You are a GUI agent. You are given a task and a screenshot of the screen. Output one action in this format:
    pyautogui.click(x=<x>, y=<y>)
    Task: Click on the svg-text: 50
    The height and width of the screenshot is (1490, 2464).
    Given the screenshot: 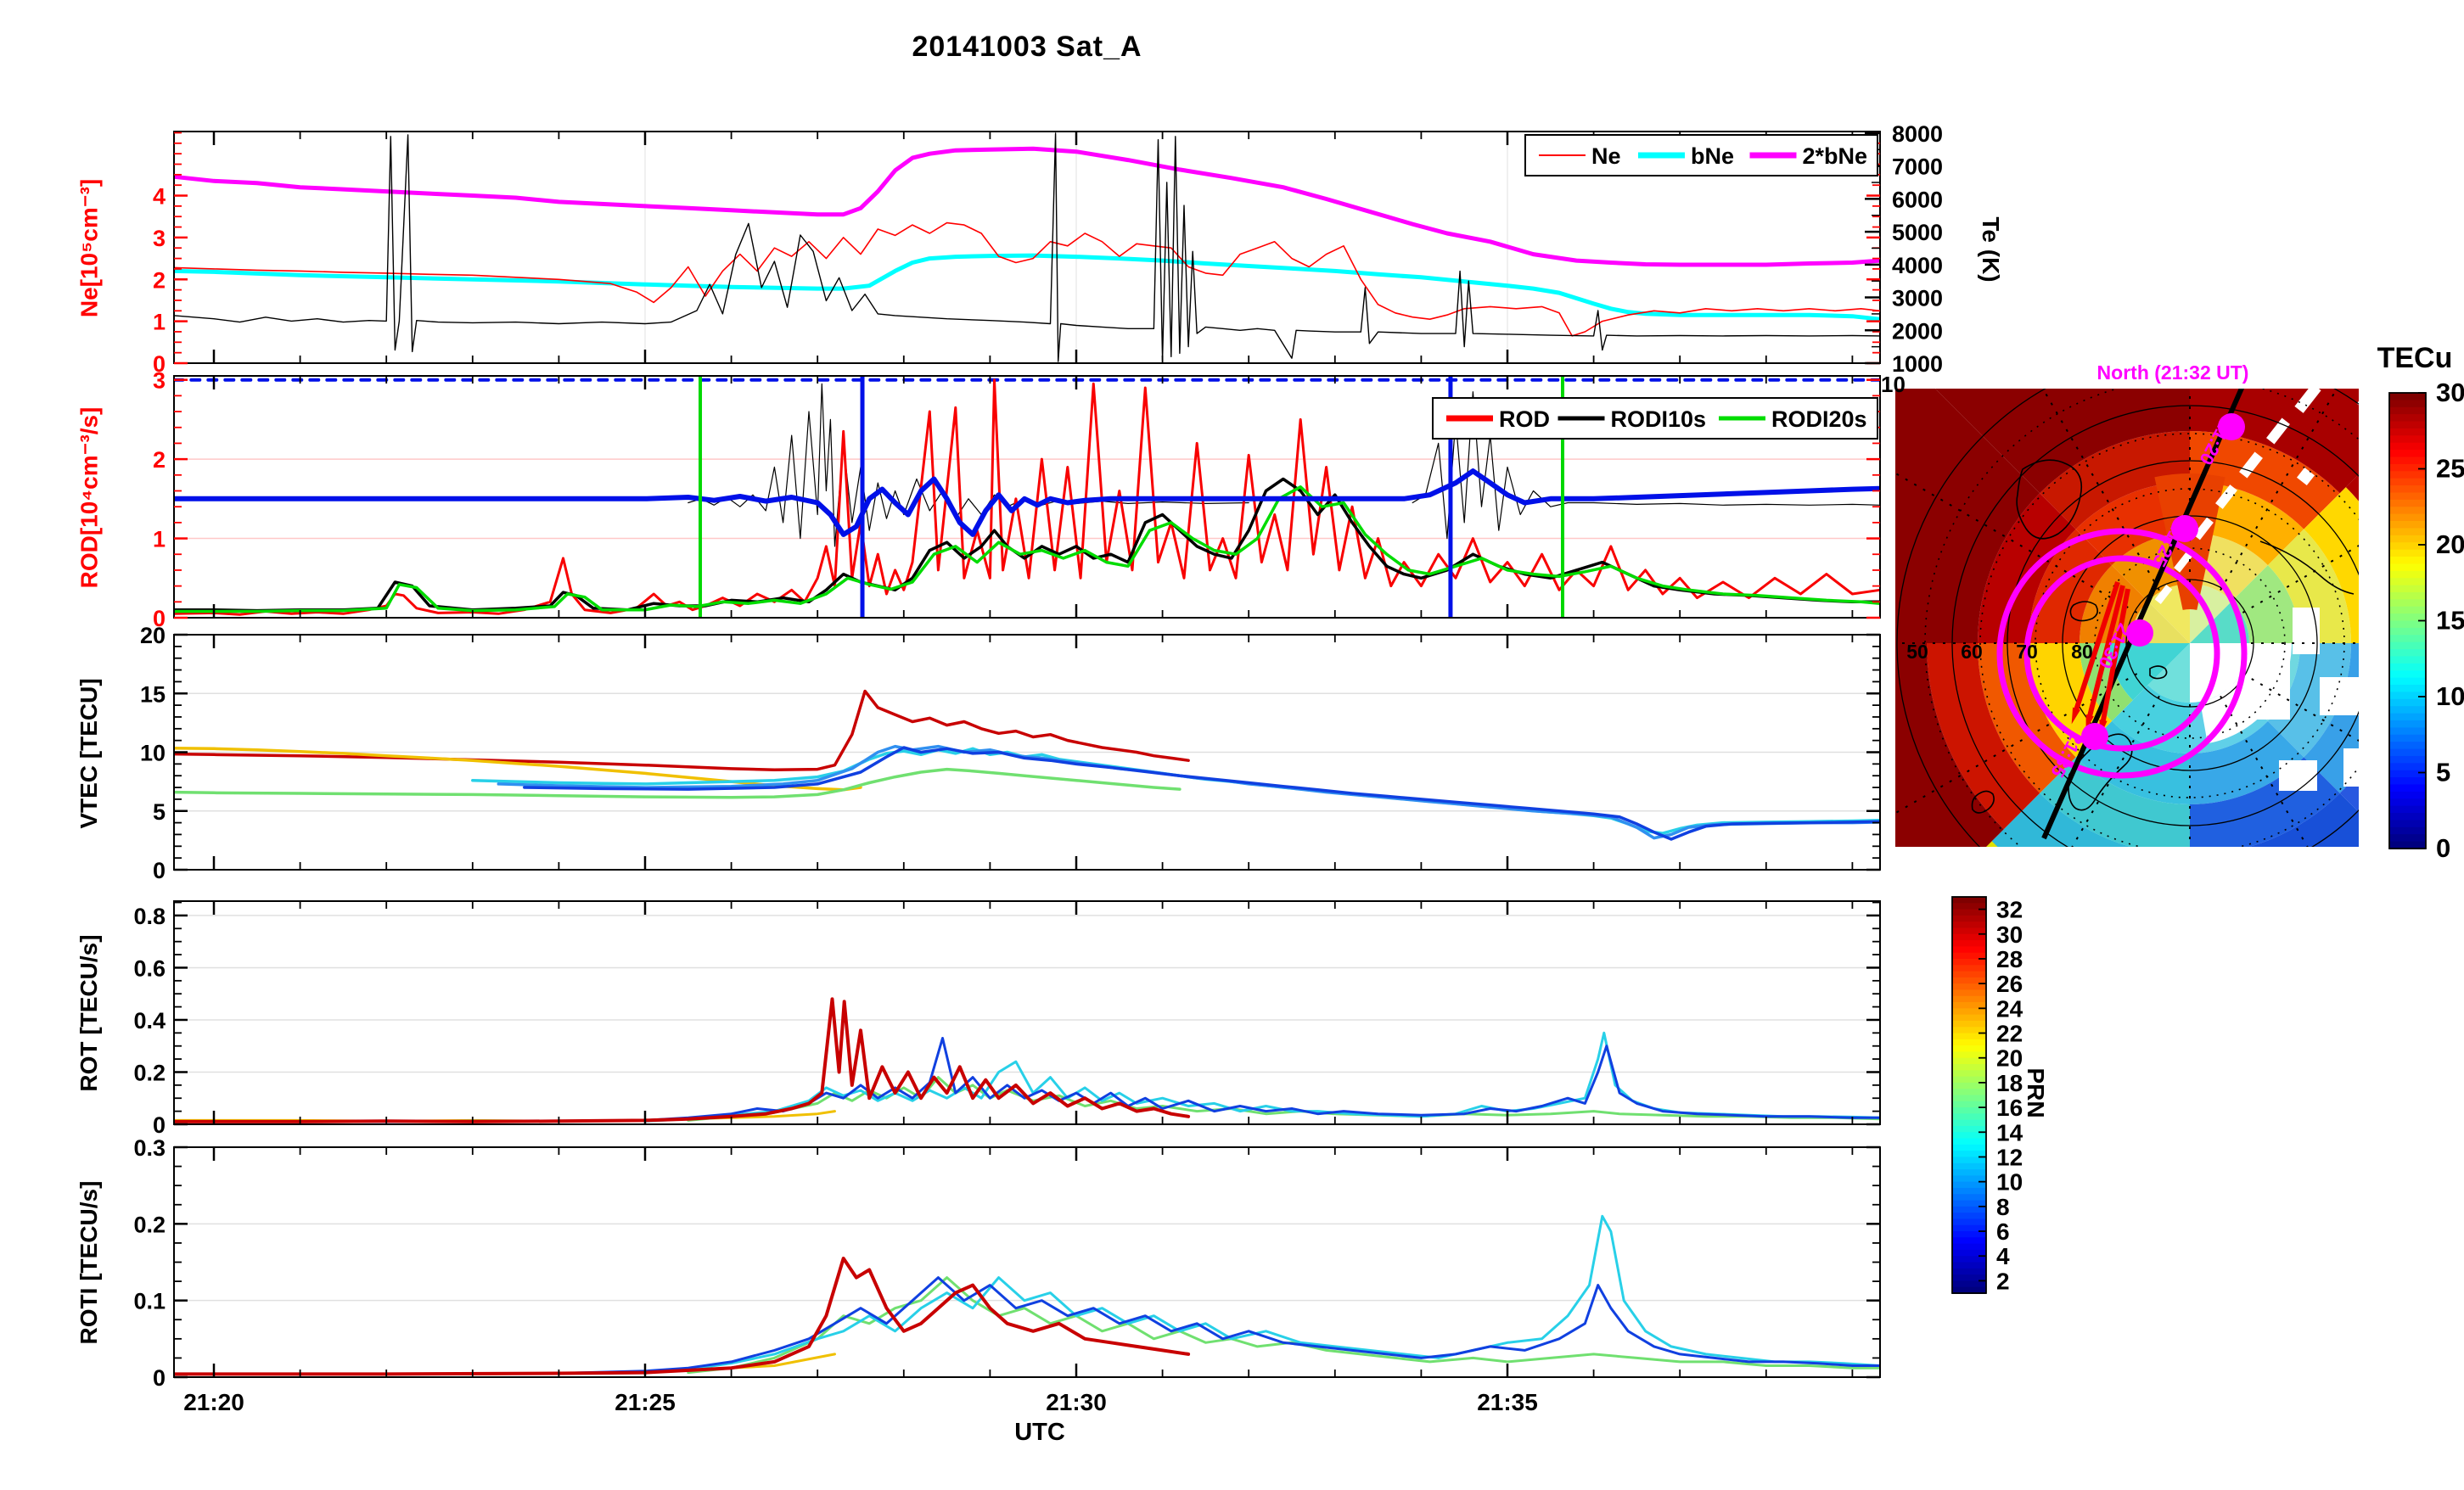 What is the action you would take?
    pyautogui.click(x=1917, y=652)
    